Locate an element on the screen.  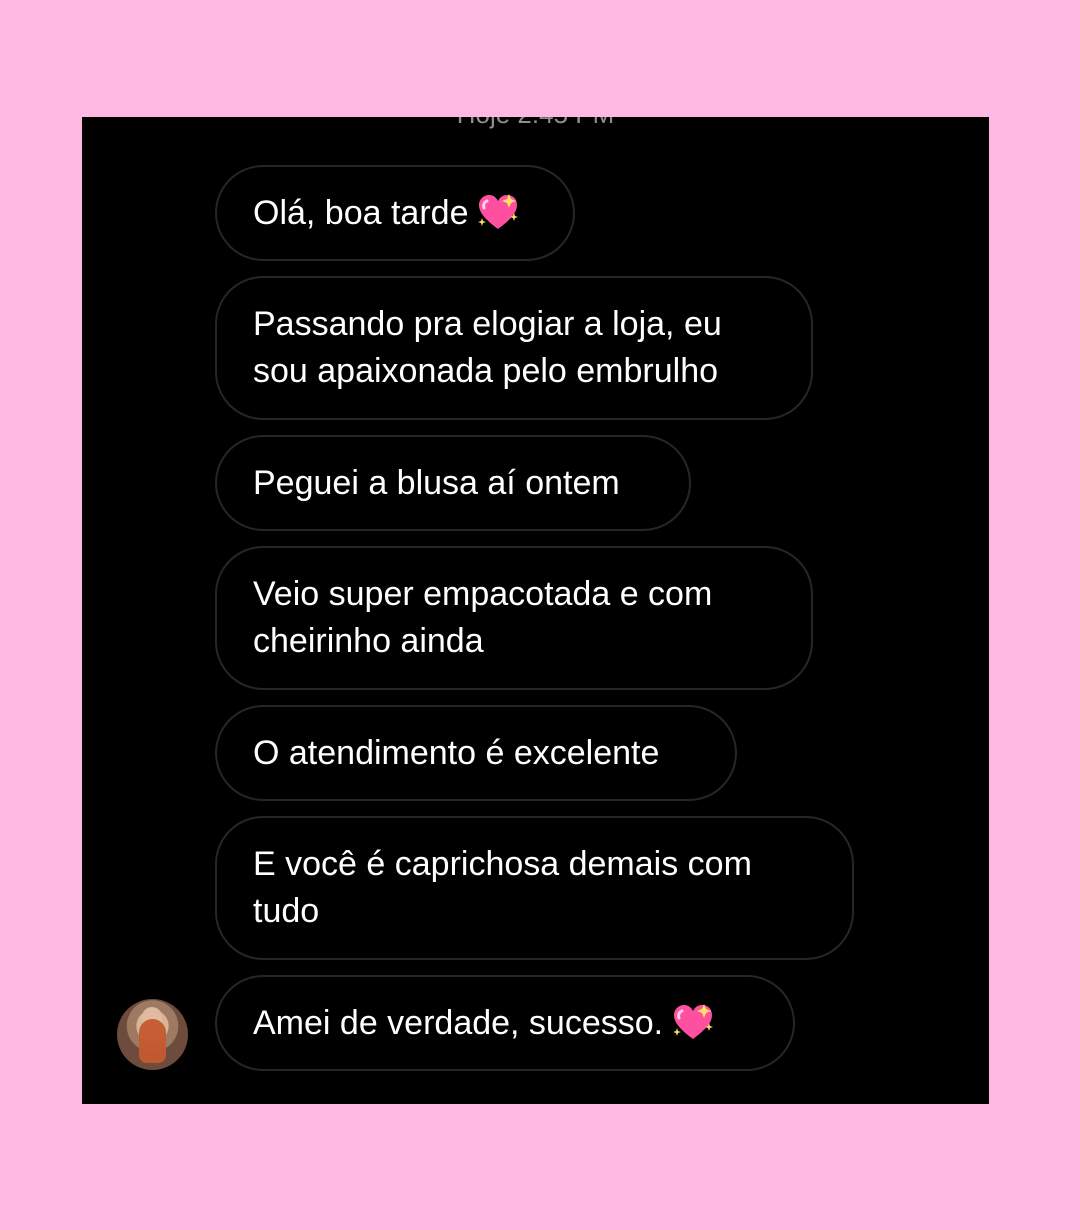
avatar-figure is located at coordinates (152, 1041).